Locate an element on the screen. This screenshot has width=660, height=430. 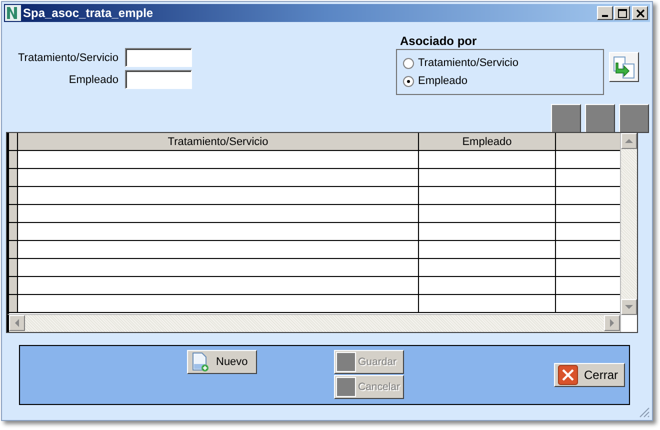
close-button is located at coordinates (640, 13).